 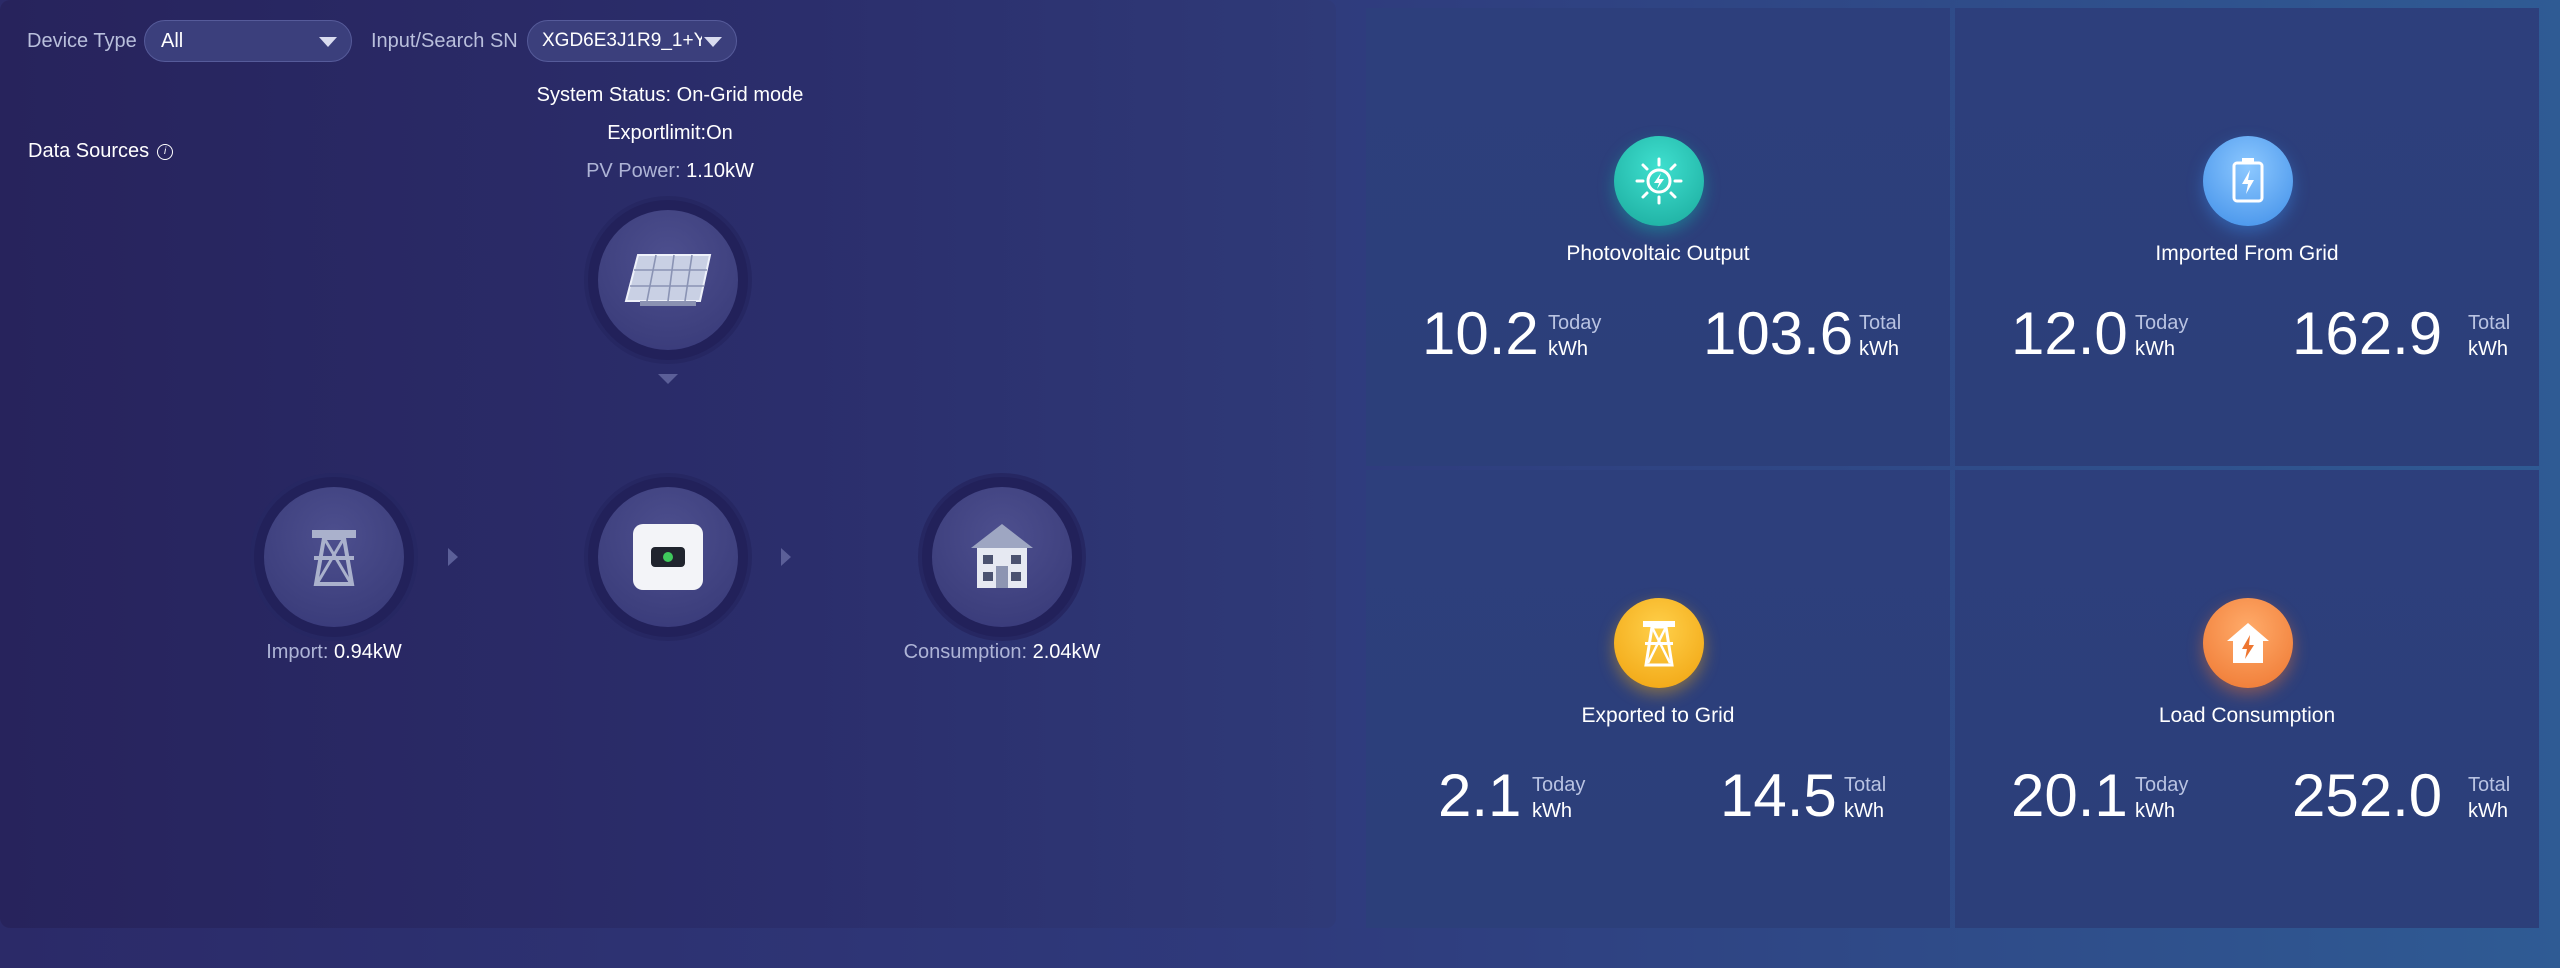 I want to click on pv-power-value: 1.10kW, so click(x=720, y=171).